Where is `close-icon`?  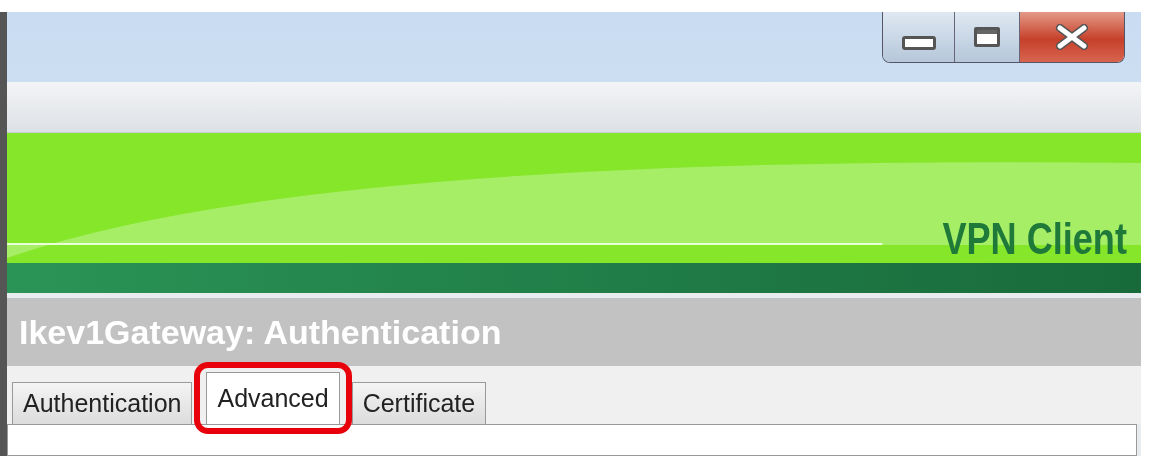 close-icon is located at coordinates (1072, 37).